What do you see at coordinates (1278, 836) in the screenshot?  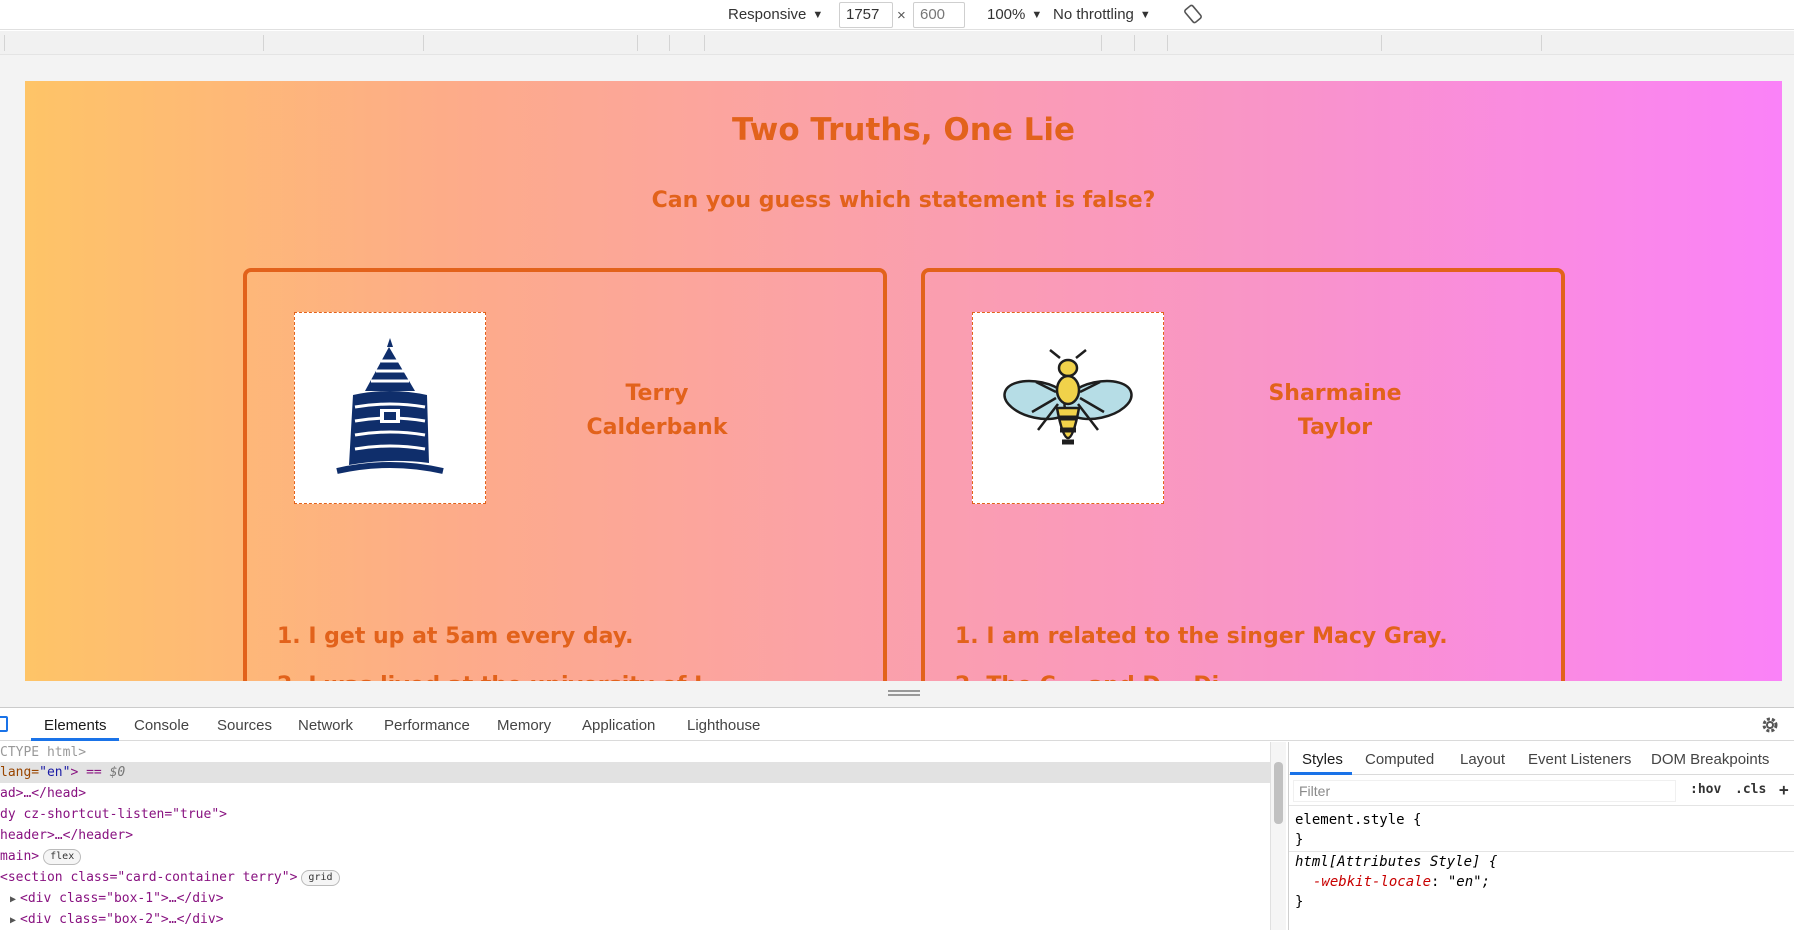 I see `elements-scrollbar` at bounding box center [1278, 836].